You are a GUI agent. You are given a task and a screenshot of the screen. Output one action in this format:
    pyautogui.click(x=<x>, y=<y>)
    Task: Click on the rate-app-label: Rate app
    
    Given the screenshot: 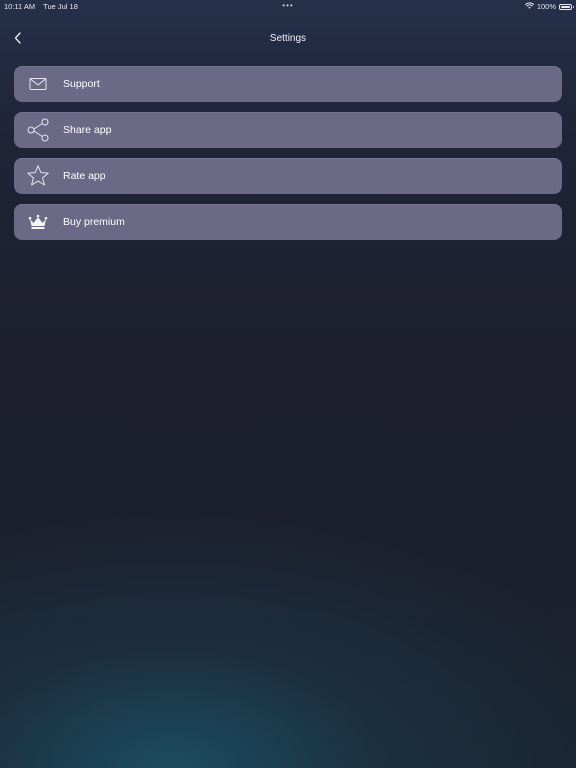 What is the action you would take?
    pyautogui.click(x=84, y=176)
    